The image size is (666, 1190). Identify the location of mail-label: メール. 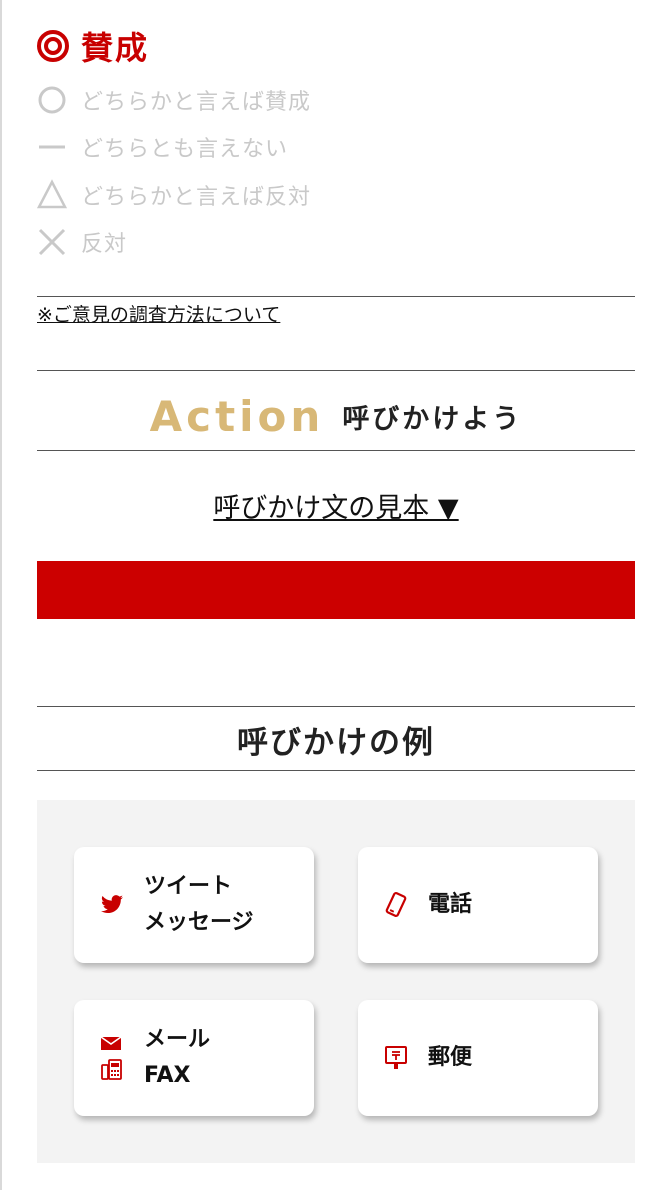
(177, 1039).